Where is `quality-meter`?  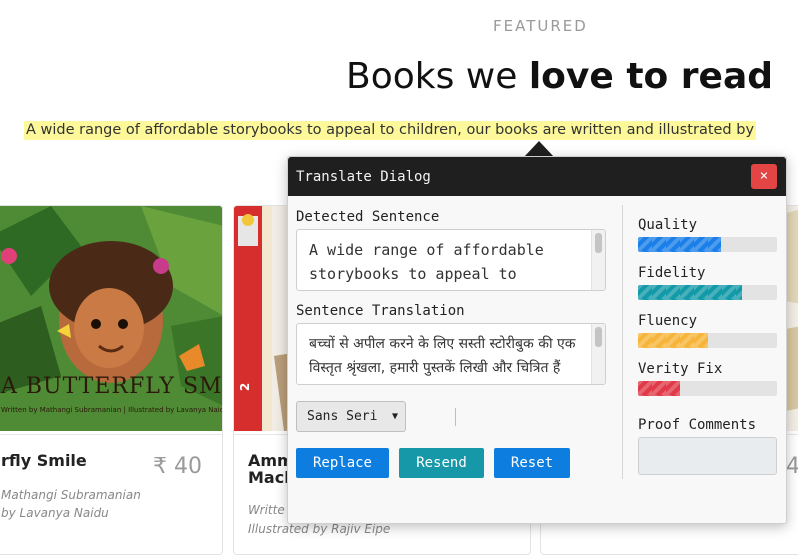
quality-meter is located at coordinates (707, 244).